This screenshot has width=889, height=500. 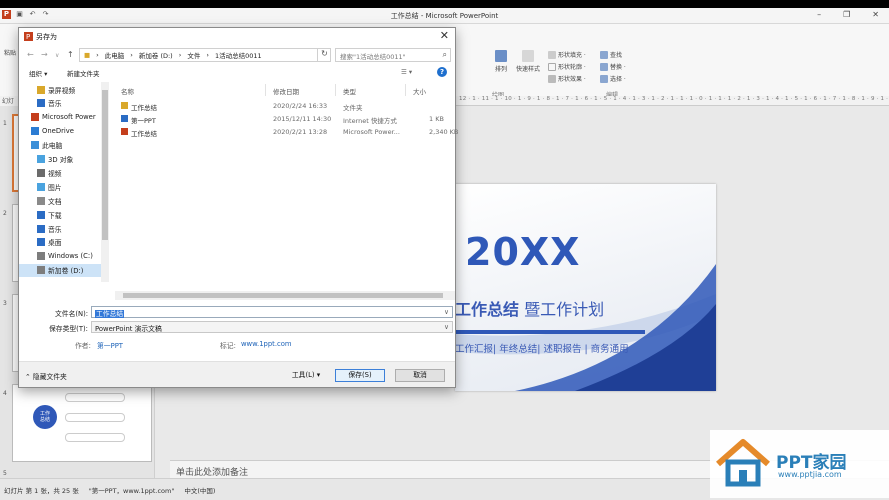 What do you see at coordinates (55, 243) in the screenshot?
I see `nav-item-label: 桌面` at bounding box center [55, 243].